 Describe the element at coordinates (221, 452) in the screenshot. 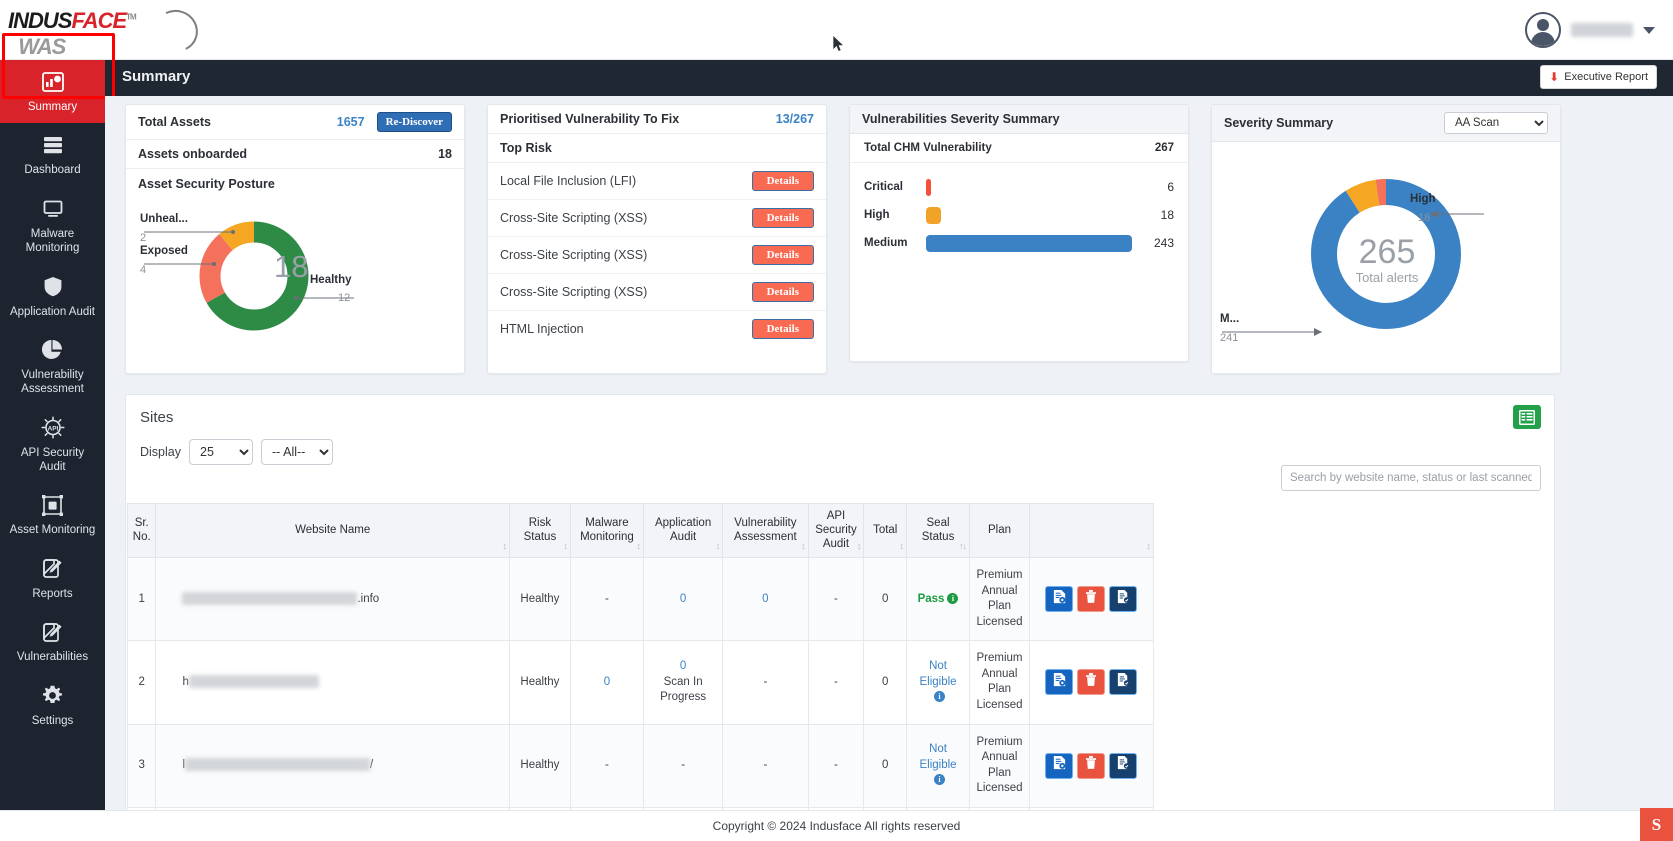

I see `page-size-select: 25` at that location.